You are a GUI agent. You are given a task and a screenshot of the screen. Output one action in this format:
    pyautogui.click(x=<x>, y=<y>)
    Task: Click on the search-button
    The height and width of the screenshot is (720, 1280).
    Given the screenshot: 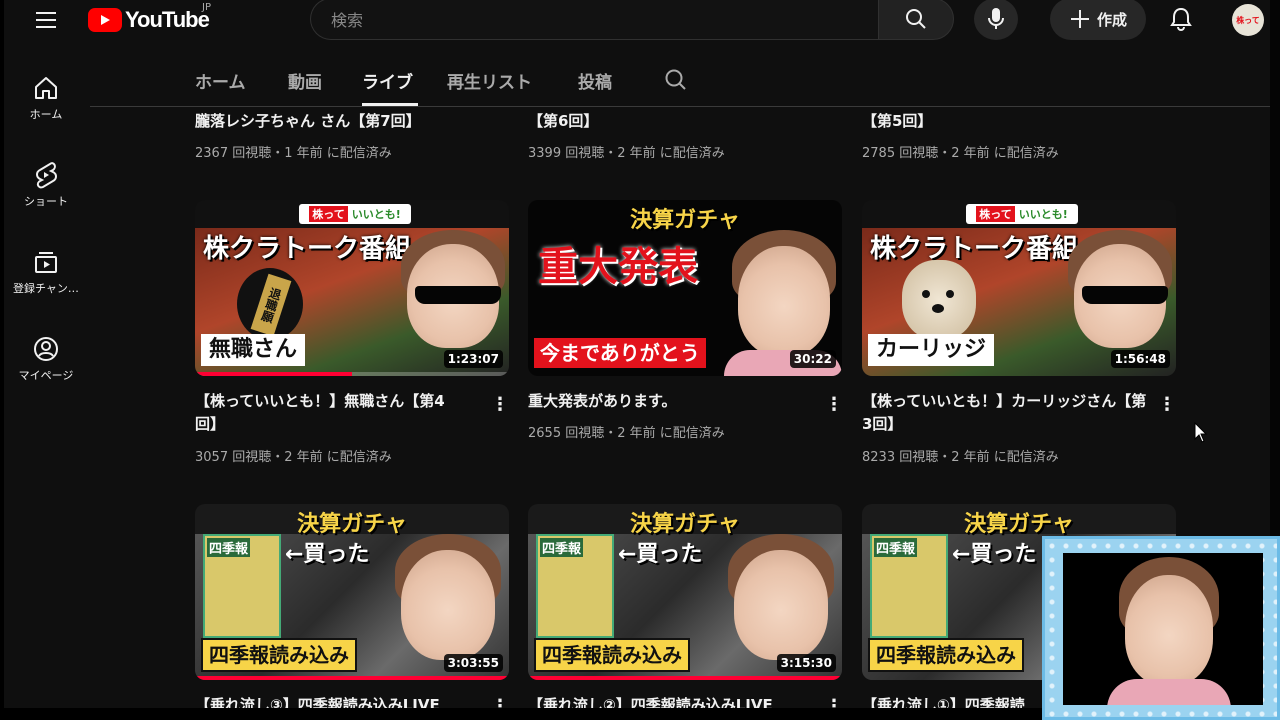 What is the action you would take?
    pyautogui.click(x=916, y=20)
    